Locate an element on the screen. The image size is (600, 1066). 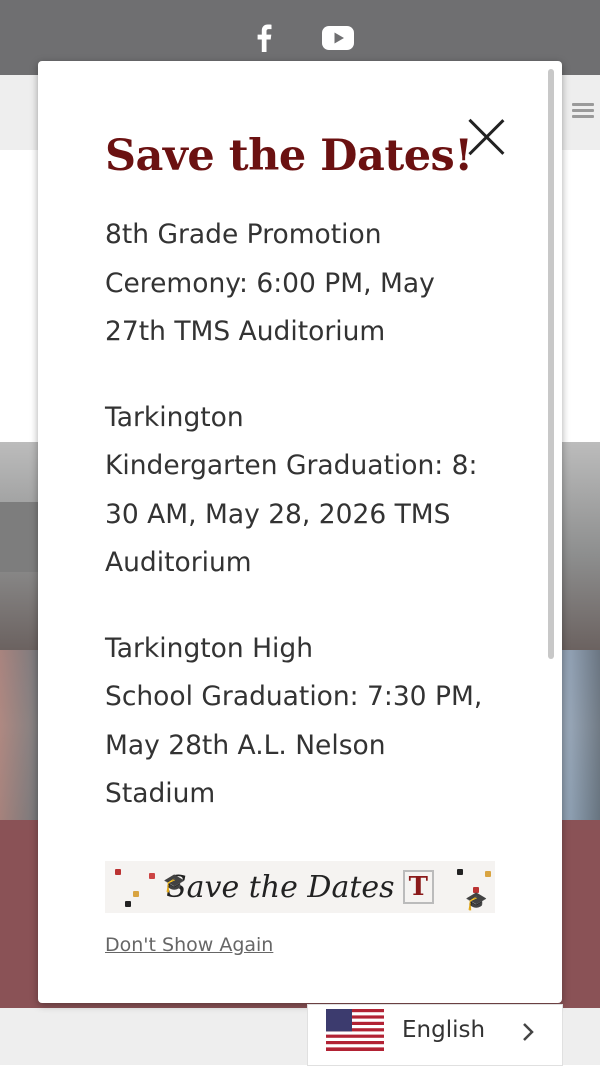
facebook-icon is located at coordinates (264, 38).